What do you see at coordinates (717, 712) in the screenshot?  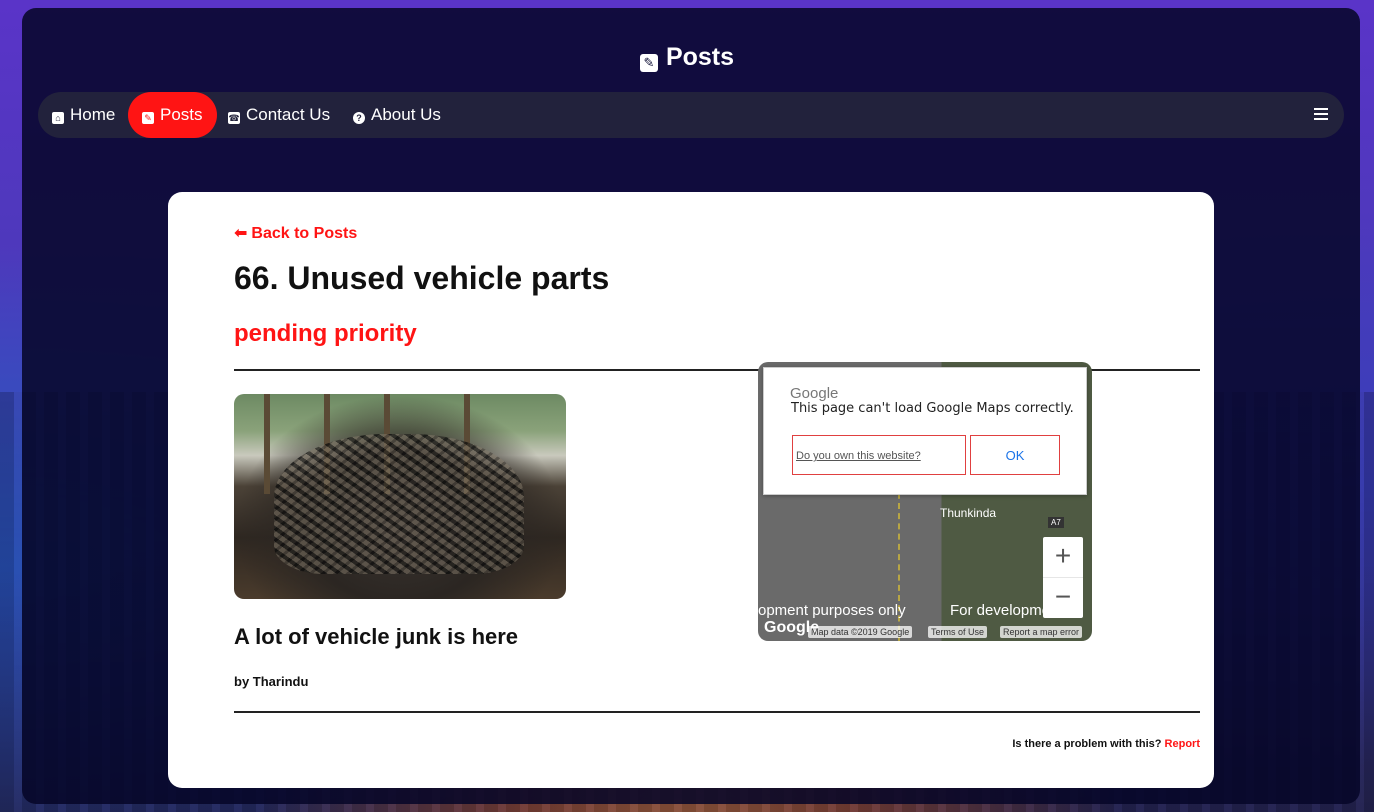 I see `divider-bottom` at bounding box center [717, 712].